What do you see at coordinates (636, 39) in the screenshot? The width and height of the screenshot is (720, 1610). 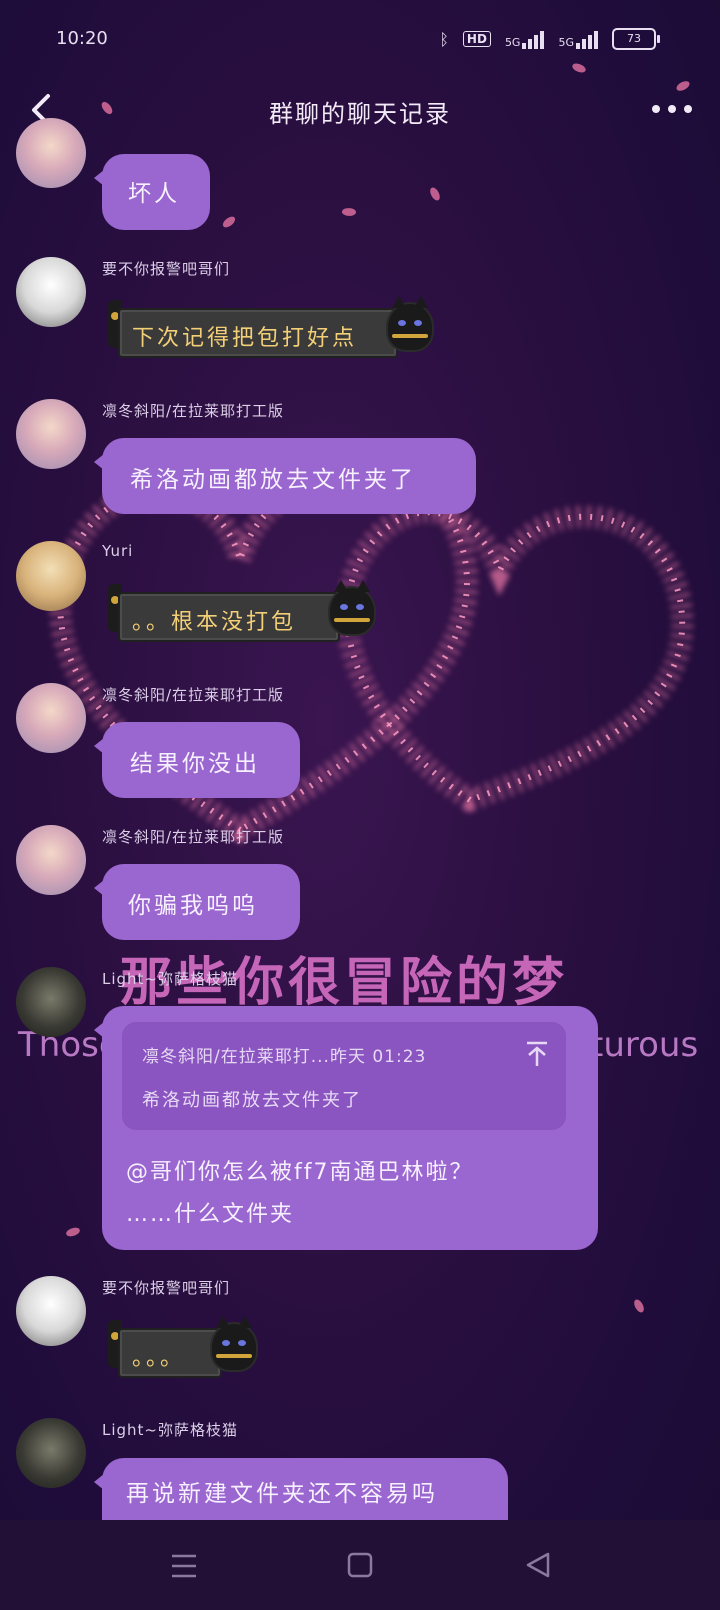 I see `battery-icon: 73` at bounding box center [636, 39].